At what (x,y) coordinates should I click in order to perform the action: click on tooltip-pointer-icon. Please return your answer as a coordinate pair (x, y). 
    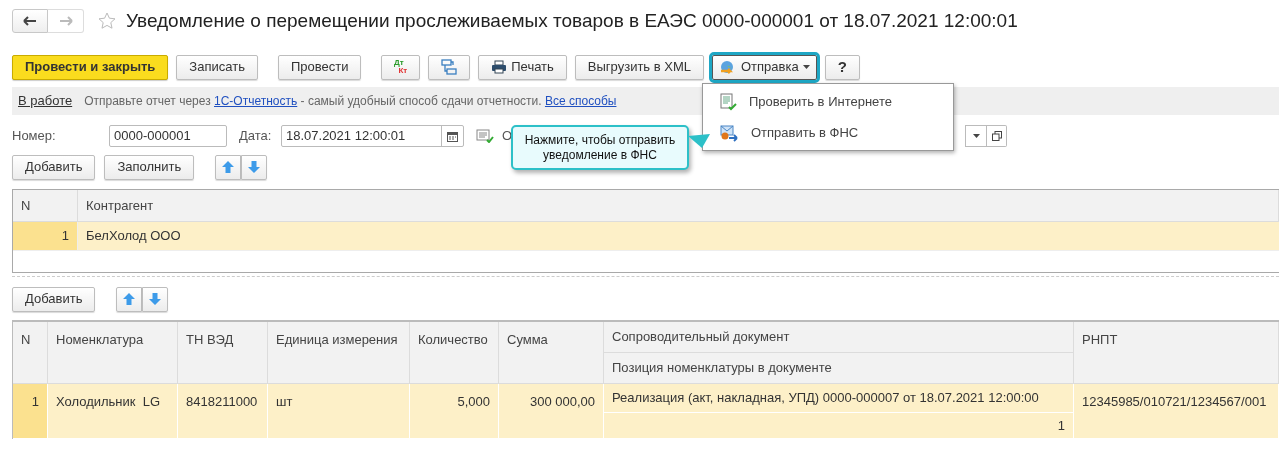
    Looking at the image, I should click on (699, 142).